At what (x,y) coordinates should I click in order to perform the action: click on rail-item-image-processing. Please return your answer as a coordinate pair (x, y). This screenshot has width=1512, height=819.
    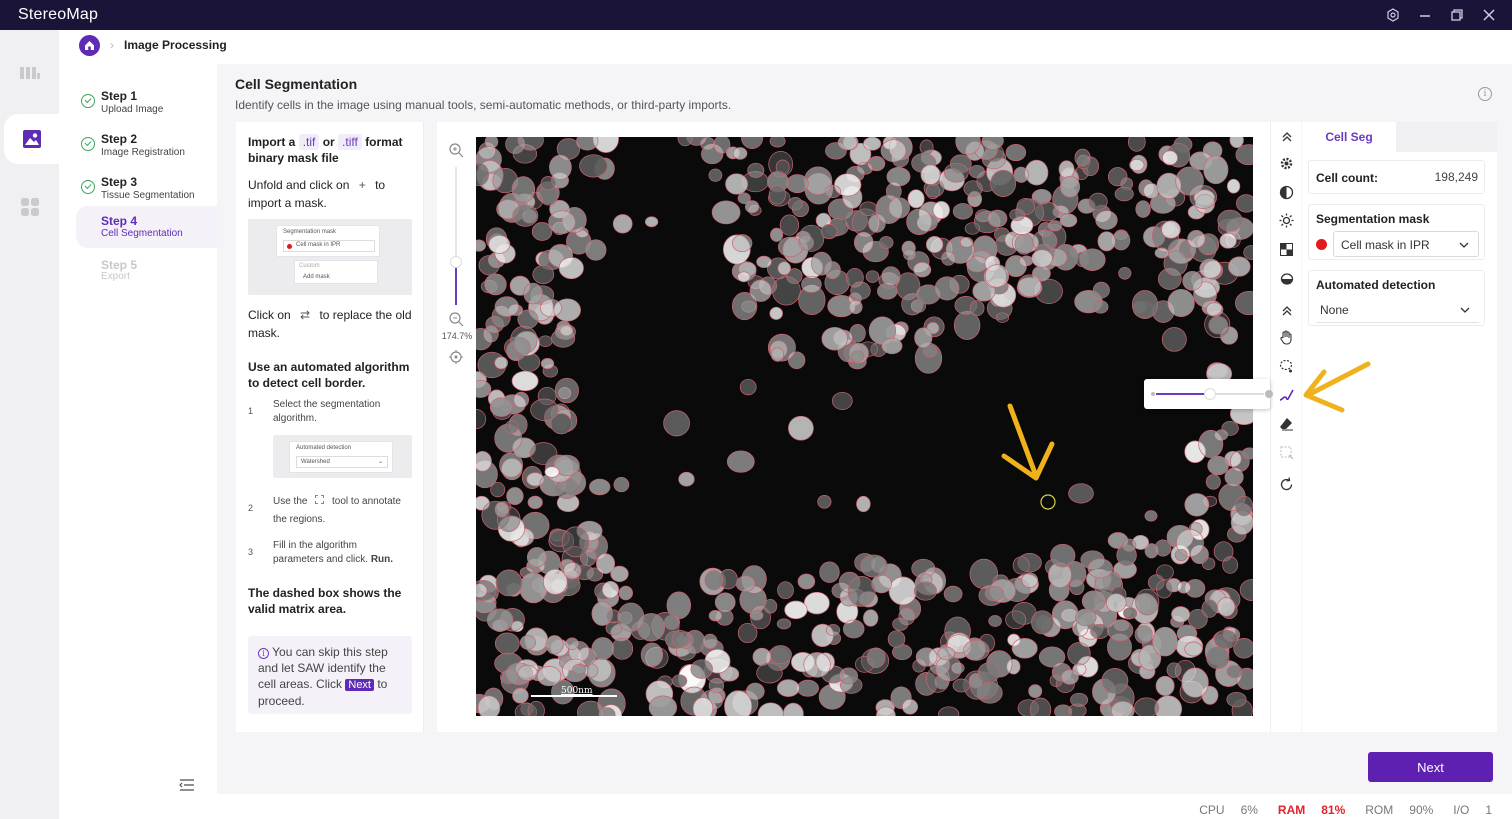
    Looking at the image, I should click on (31, 139).